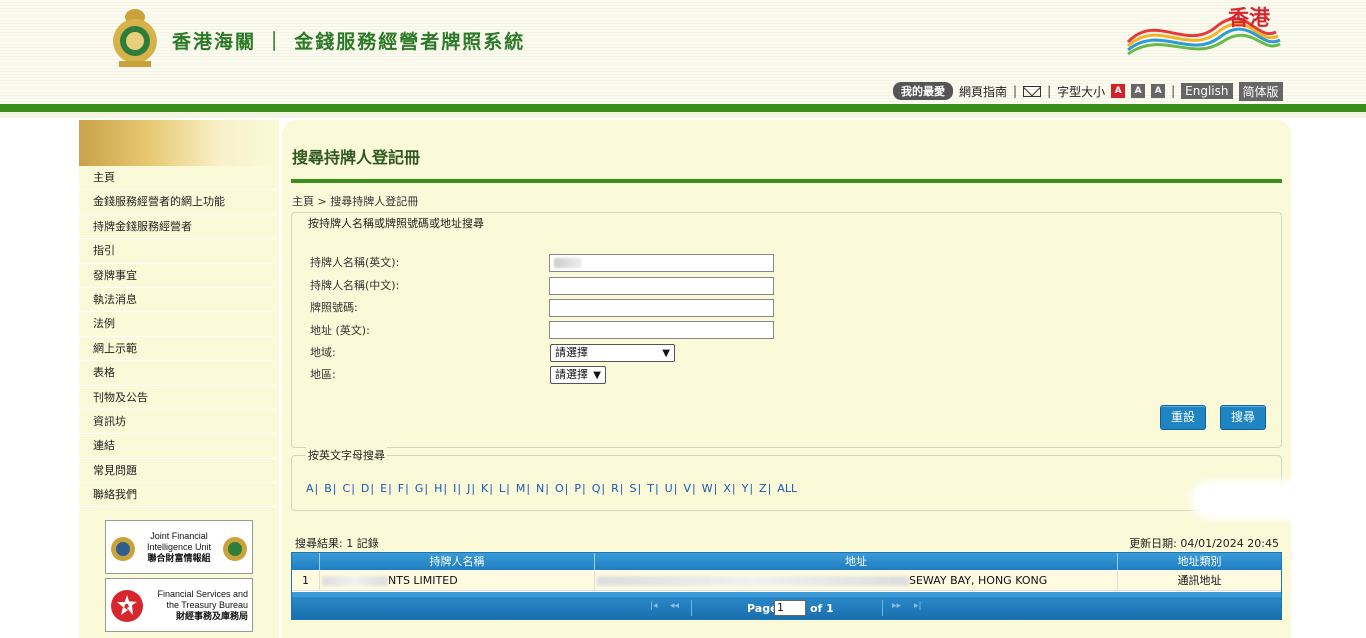 The image size is (1366, 638). I want to click on sidebar-item-guidelines: 指引, so click(177, 251).